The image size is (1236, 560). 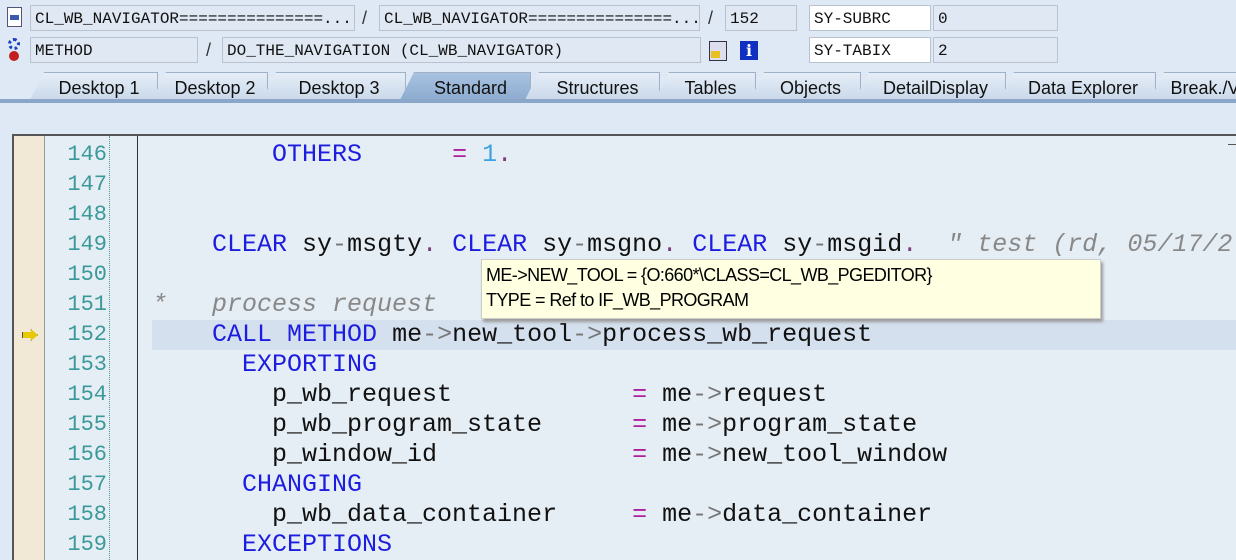 I want to click on line-number: 154, so click(x=87, y=394).